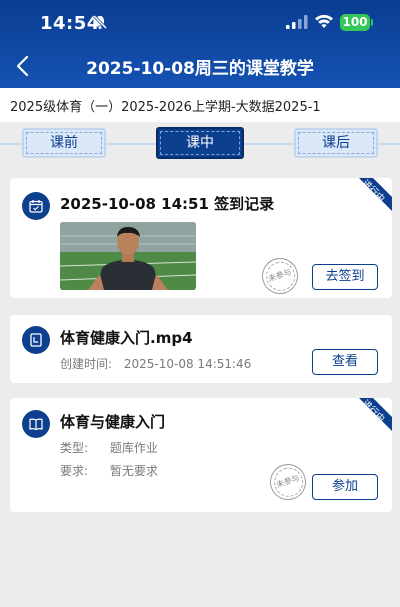 This screenshot has height=607, width=400. I want to click on course-name: 2025级体育（一）2025-2026上学期-大数据2025-1, so click(165, 107).